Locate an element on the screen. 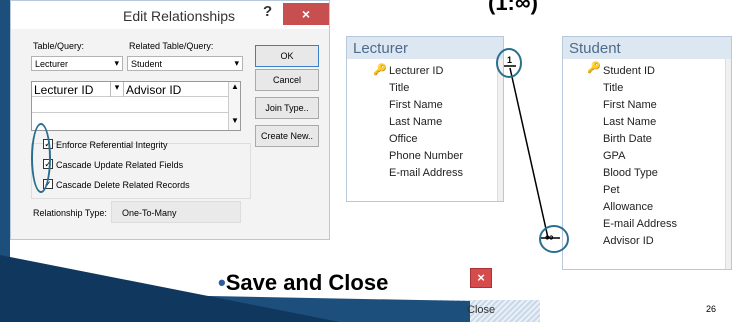 The width and height of the screenshot is (738, 322). one-symbol: 1 is located at coordinates (510, 60).